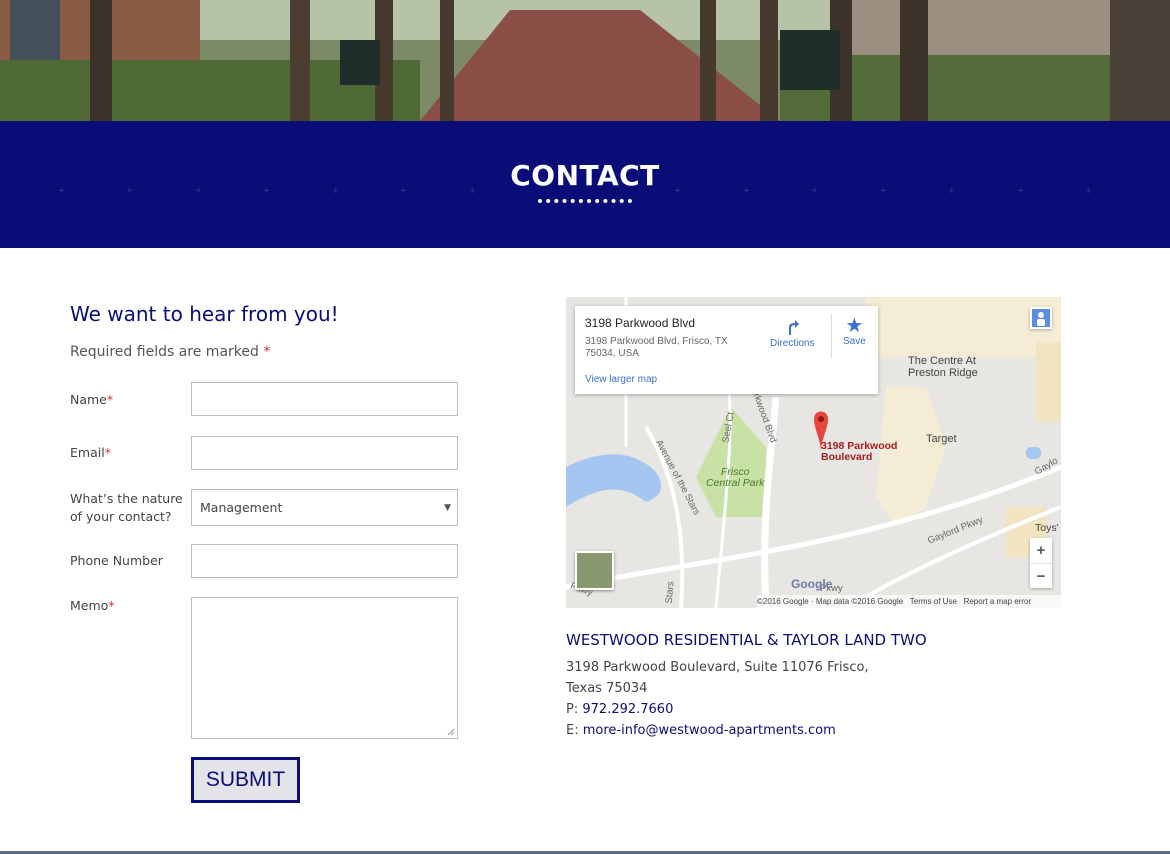 Image resolution: width=1170 pixels, height=854 pixels. Describe the element at coordinates (170, 352) in the screenshot. I see `required-note: Required fields are marked *` at that location.